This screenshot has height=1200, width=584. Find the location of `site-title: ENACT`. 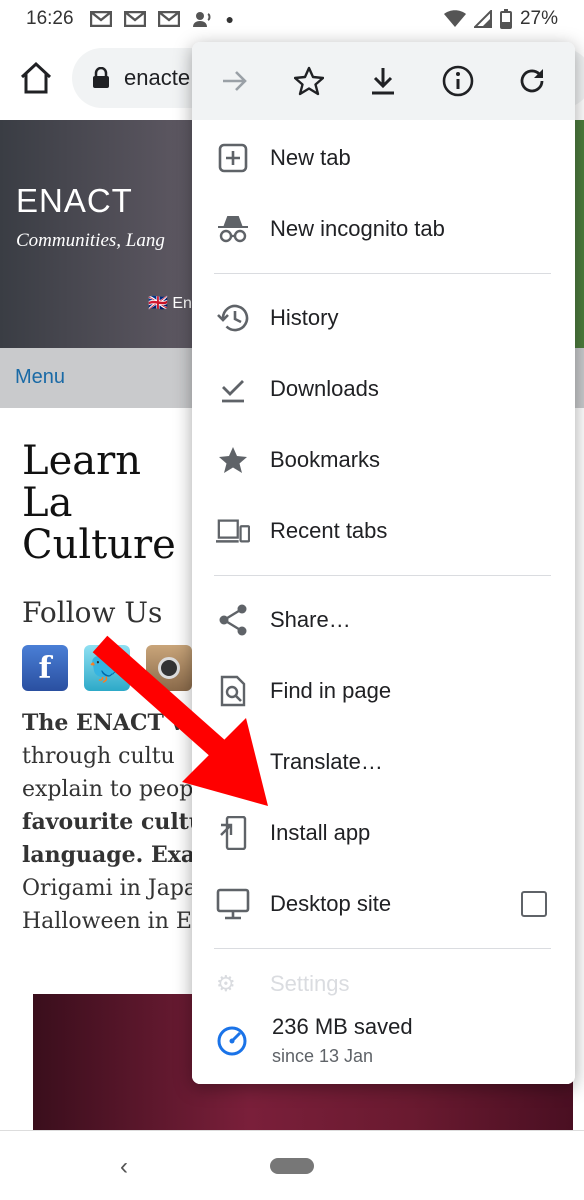

site-title: ENACT is located at coordinates (74, 201).